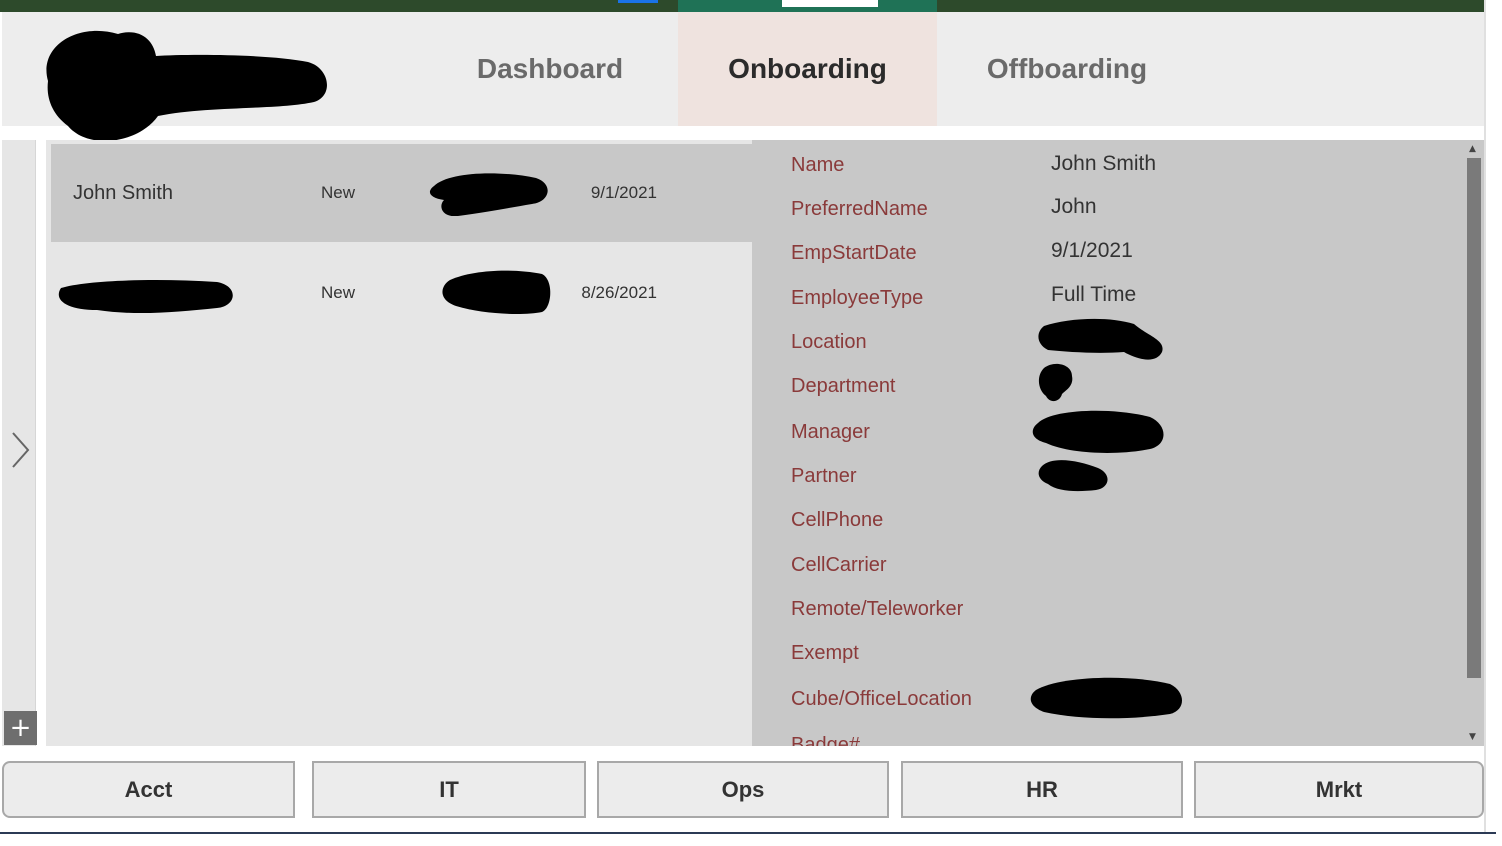 Image resolution: width=1502 pixels, height=846 pixels. I want to click on list-item: New 8/26/2021, so click(401, 293).